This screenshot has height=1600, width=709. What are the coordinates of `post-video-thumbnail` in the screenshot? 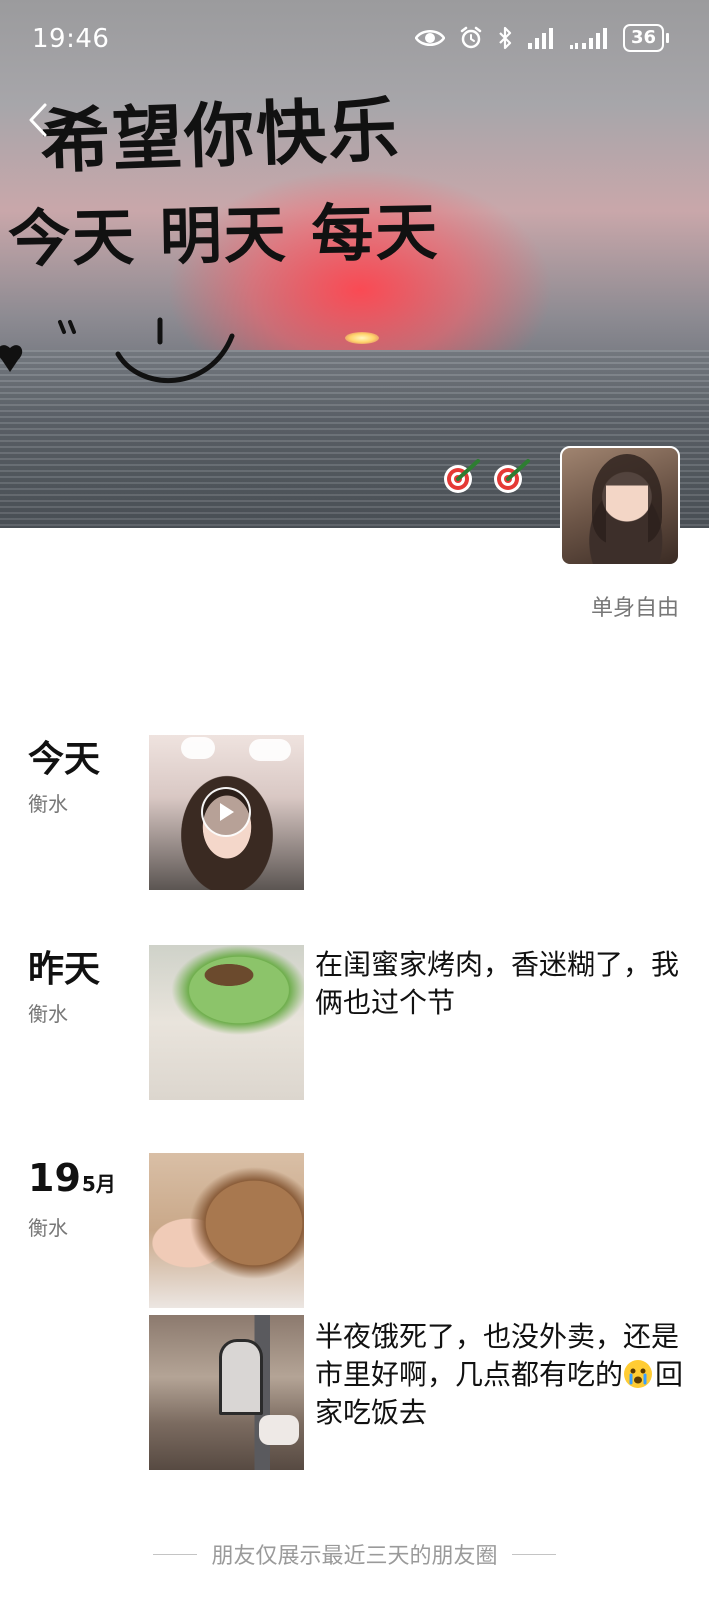 It's located at (226, 812).